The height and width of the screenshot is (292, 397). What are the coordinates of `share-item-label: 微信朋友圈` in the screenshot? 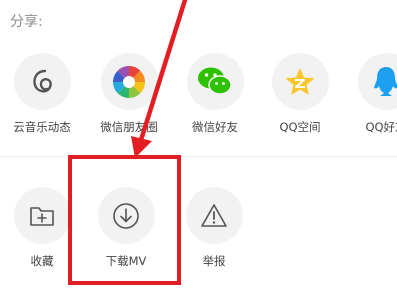 It's located at (129, 127).